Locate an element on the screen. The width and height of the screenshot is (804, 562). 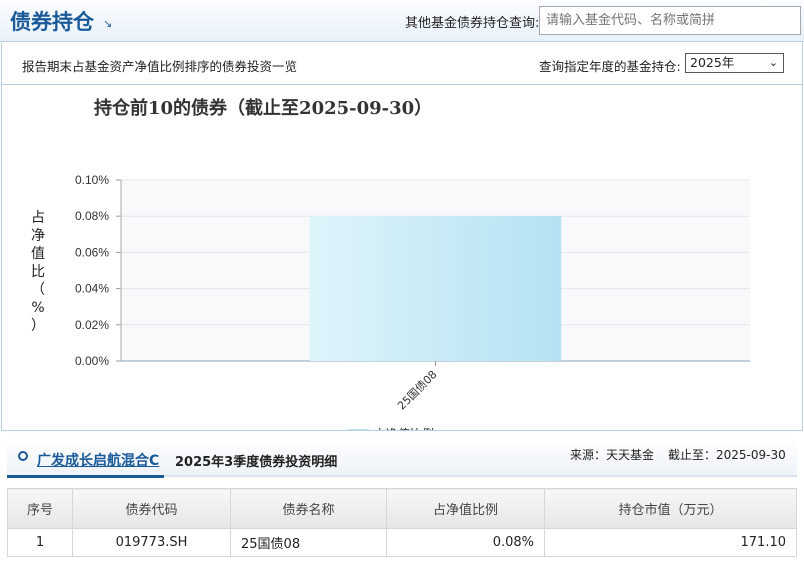
chart-title: 持仓前10的债券（截止至2025-09-30） is located at coordinates (263, 108).